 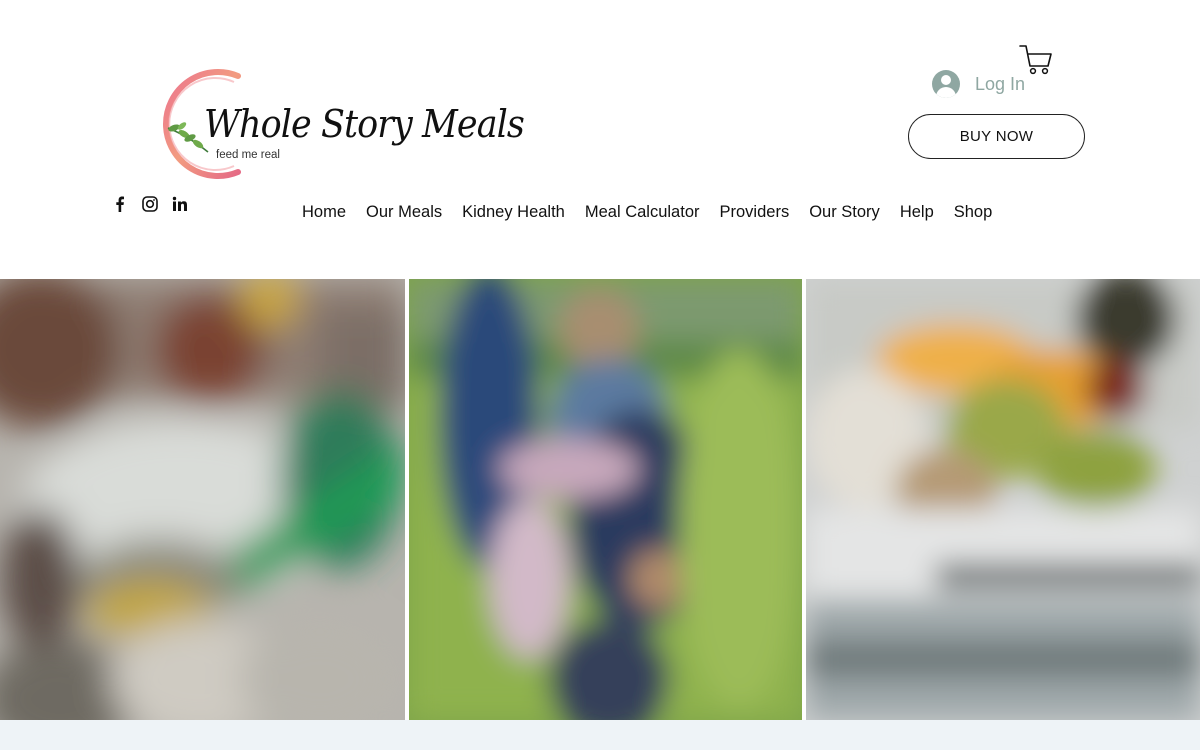 What do you see at coordinates (180, 204) in the screenshot?
I see `linkedin-icon` at bounding box center [180, 204].